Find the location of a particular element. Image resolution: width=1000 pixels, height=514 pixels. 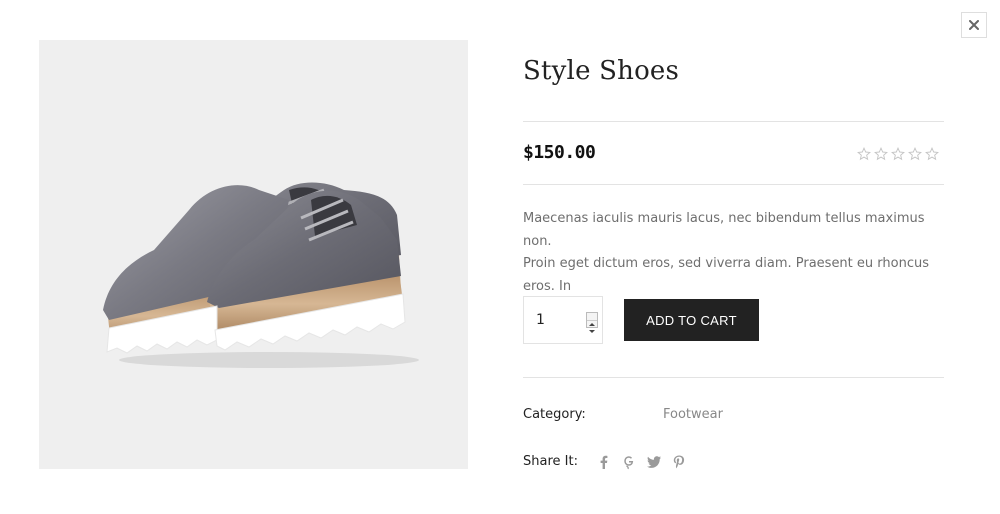

product-title: Style Shoes is located at coordinates (601, 71).